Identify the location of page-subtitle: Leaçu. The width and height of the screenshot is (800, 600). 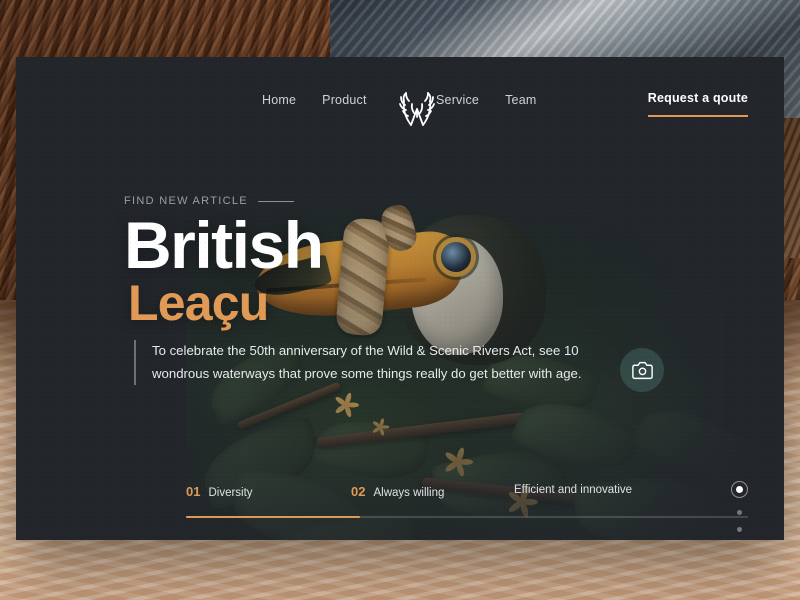
(198, 303).